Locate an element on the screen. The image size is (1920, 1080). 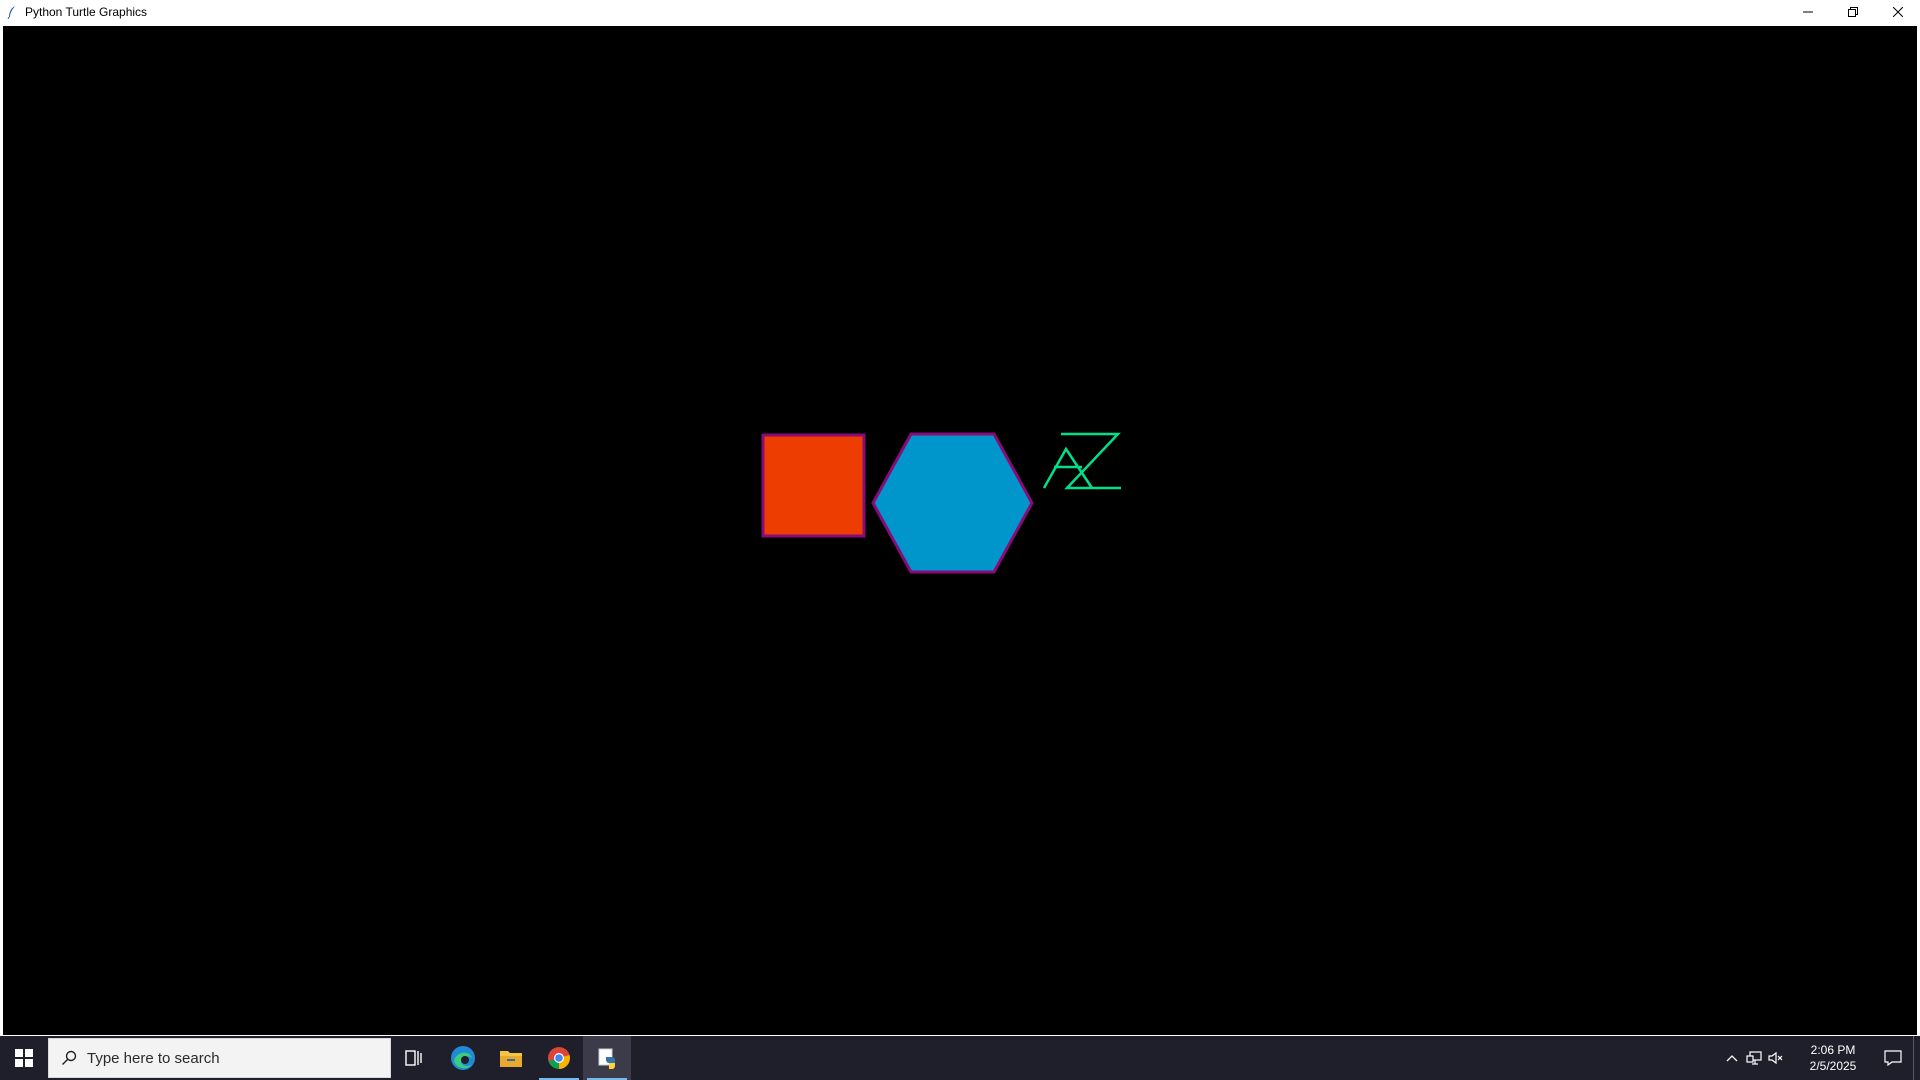
clock-date: 2/5/2025 is located at coordinates (1833, 1066).